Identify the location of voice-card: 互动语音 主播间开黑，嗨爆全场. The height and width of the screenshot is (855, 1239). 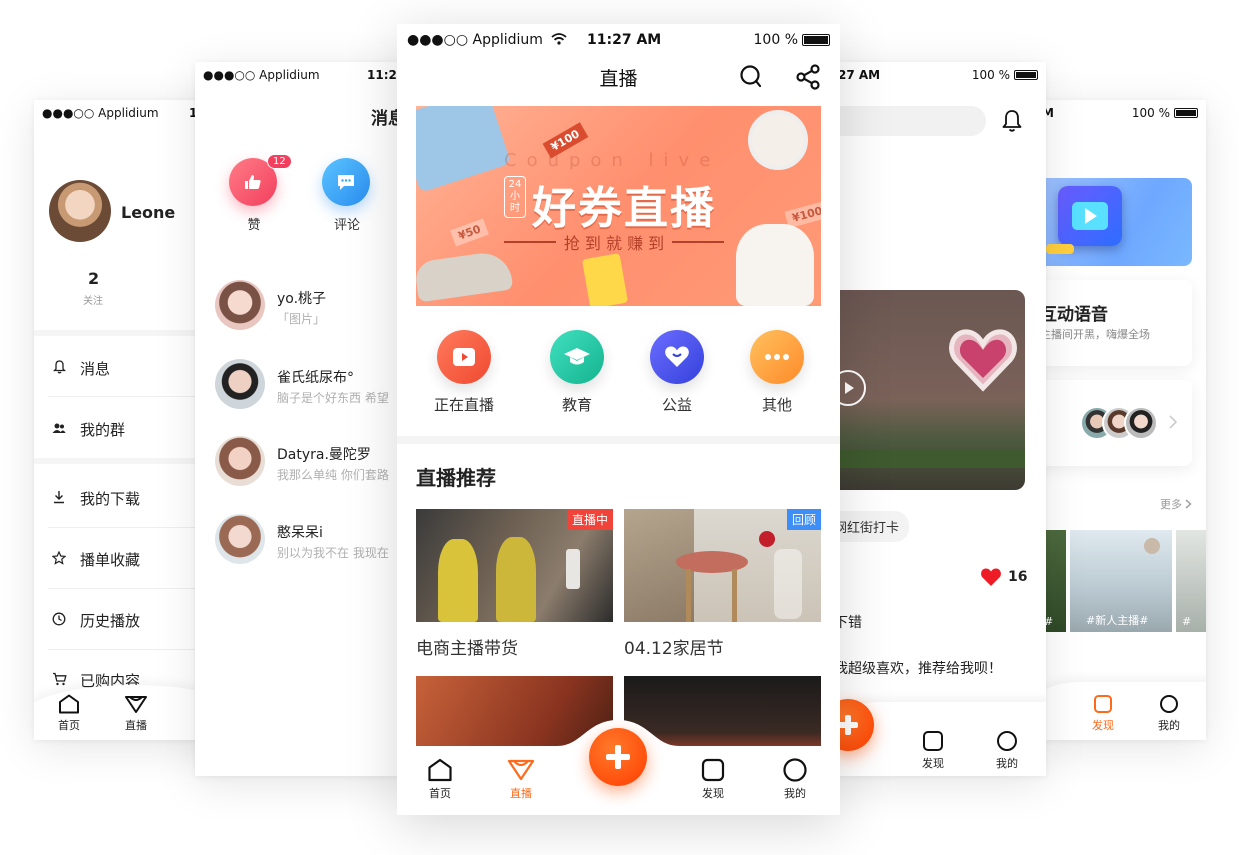
(1116, 323).